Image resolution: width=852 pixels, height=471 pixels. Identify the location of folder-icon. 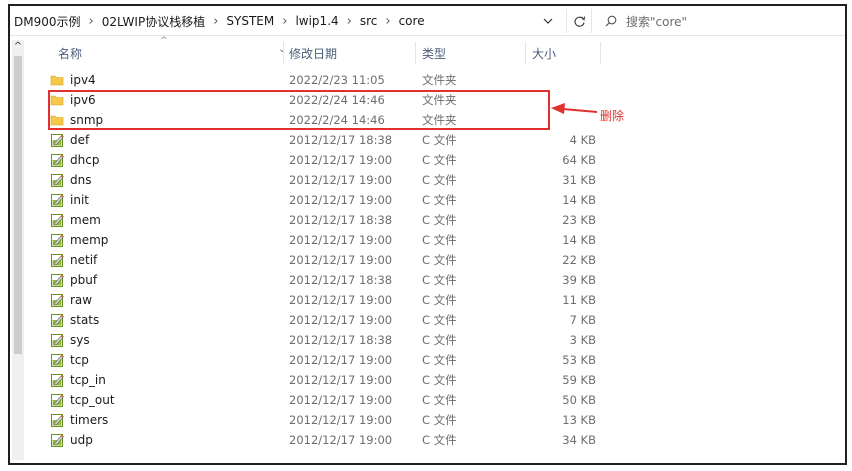
(58, 80).